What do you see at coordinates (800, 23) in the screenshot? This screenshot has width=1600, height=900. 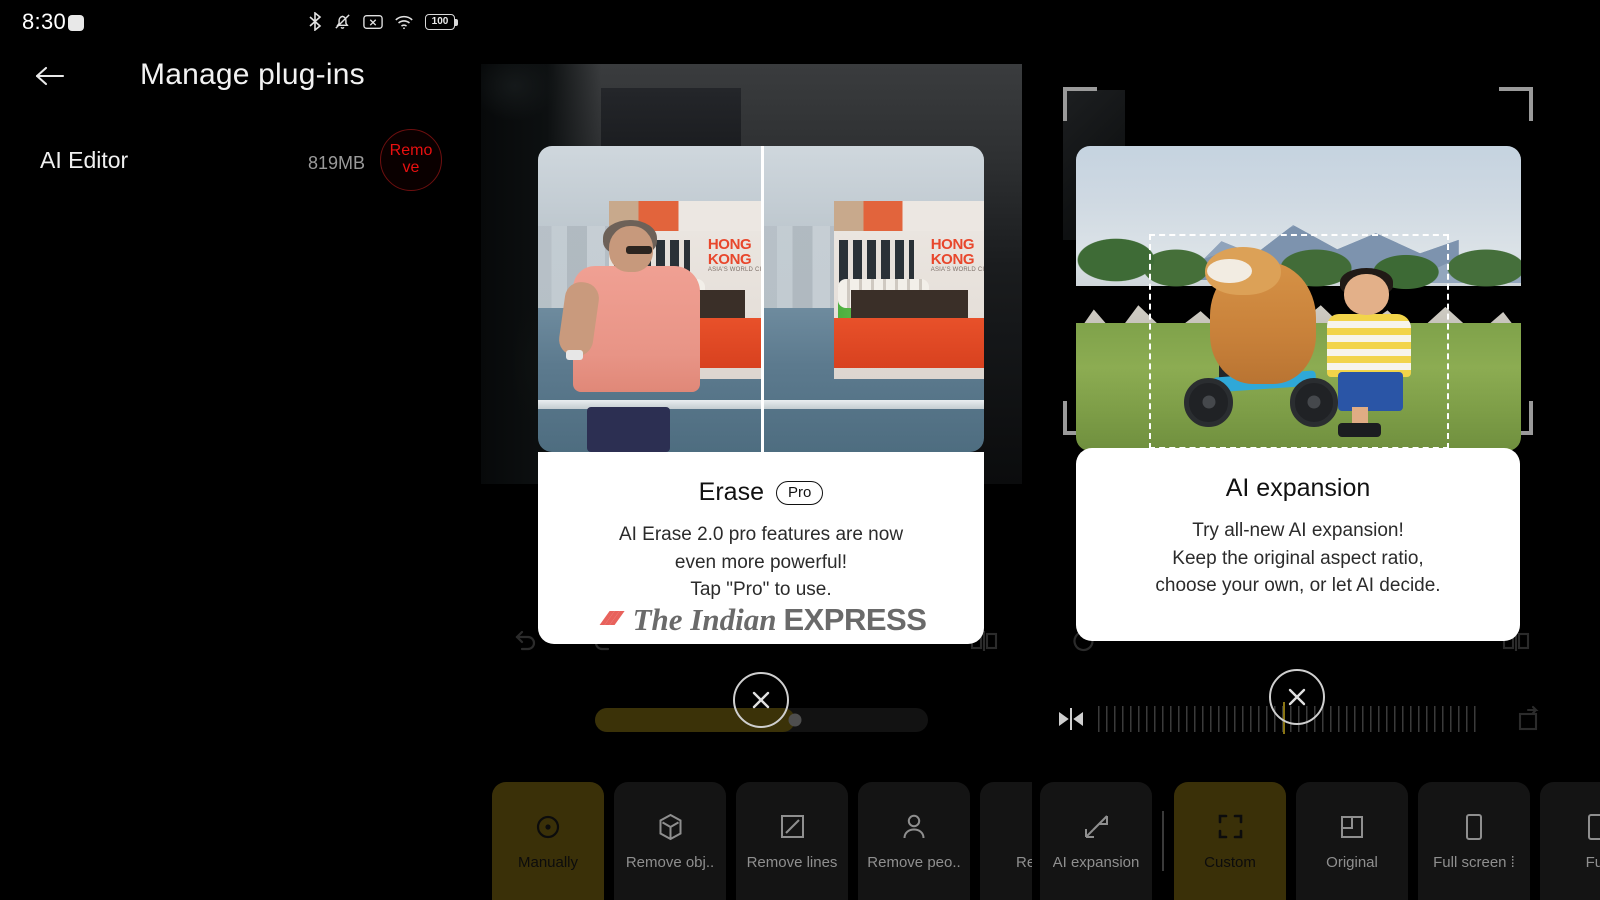 I see `status-bar: 8:30 100` at bounding box center [800, 23].